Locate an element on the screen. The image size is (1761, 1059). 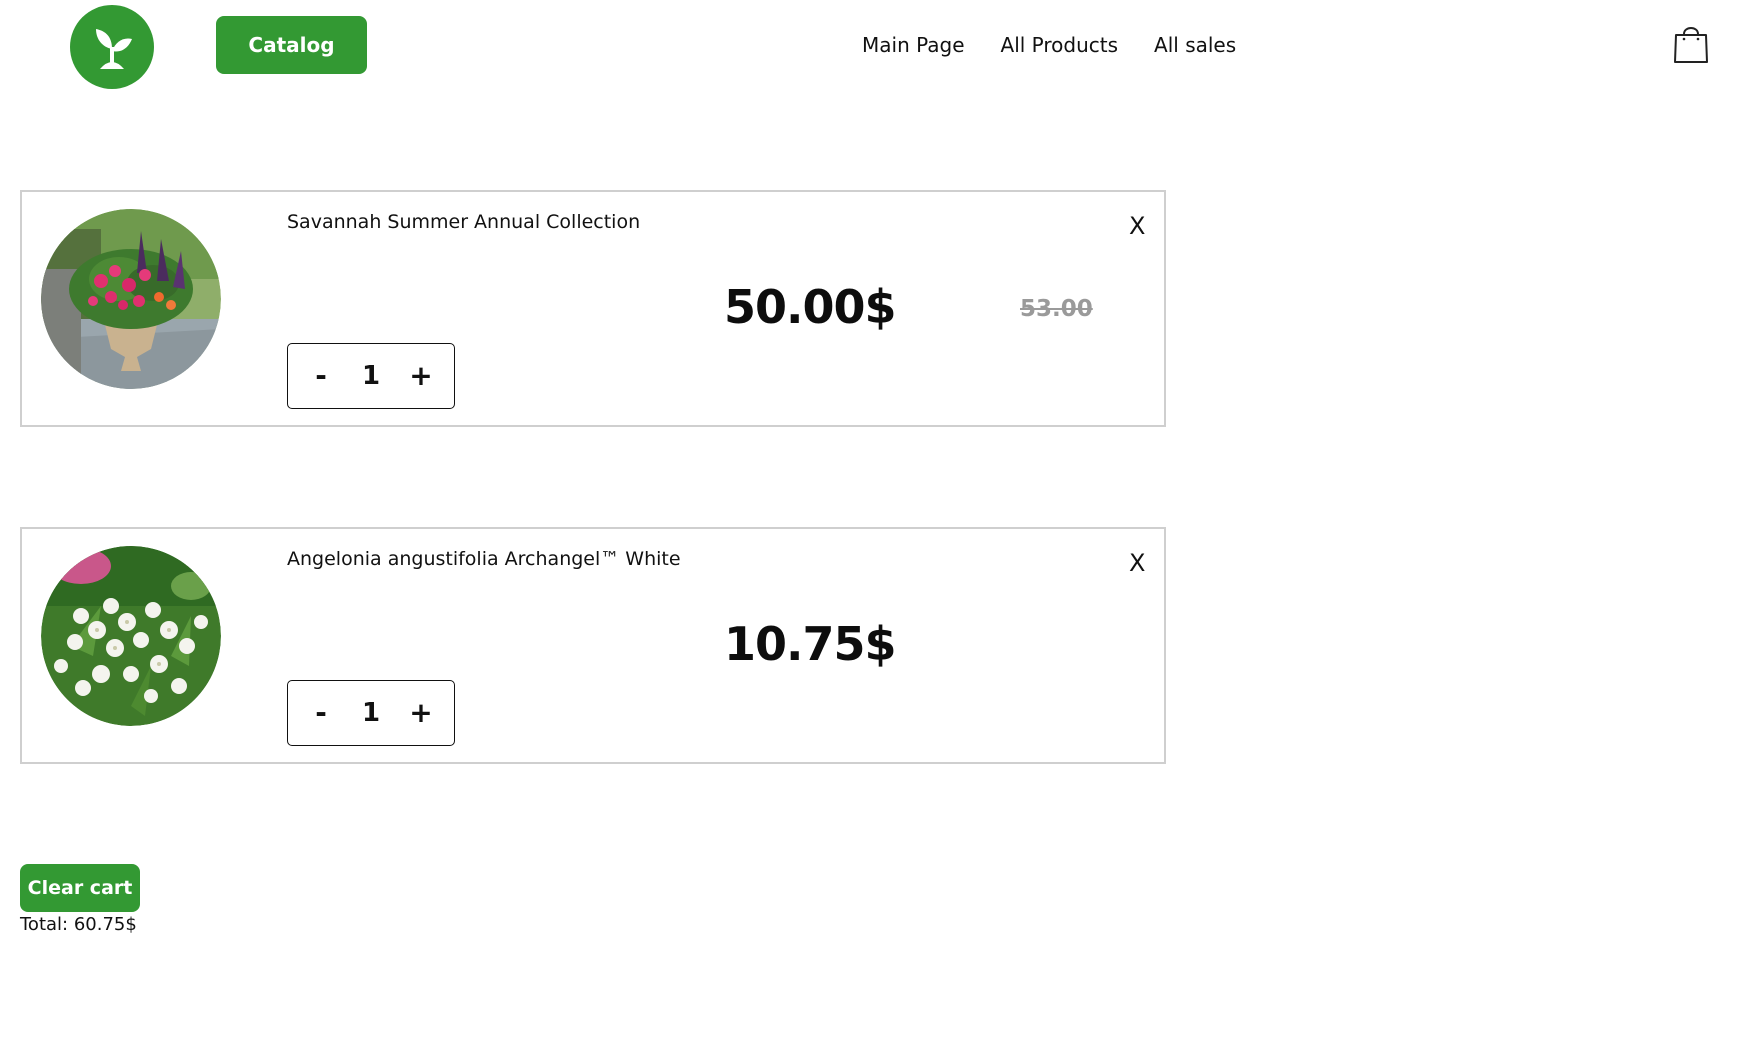
product-title: Angelonia angustifolia Archangel™ White is located at coordinates (487, 559).